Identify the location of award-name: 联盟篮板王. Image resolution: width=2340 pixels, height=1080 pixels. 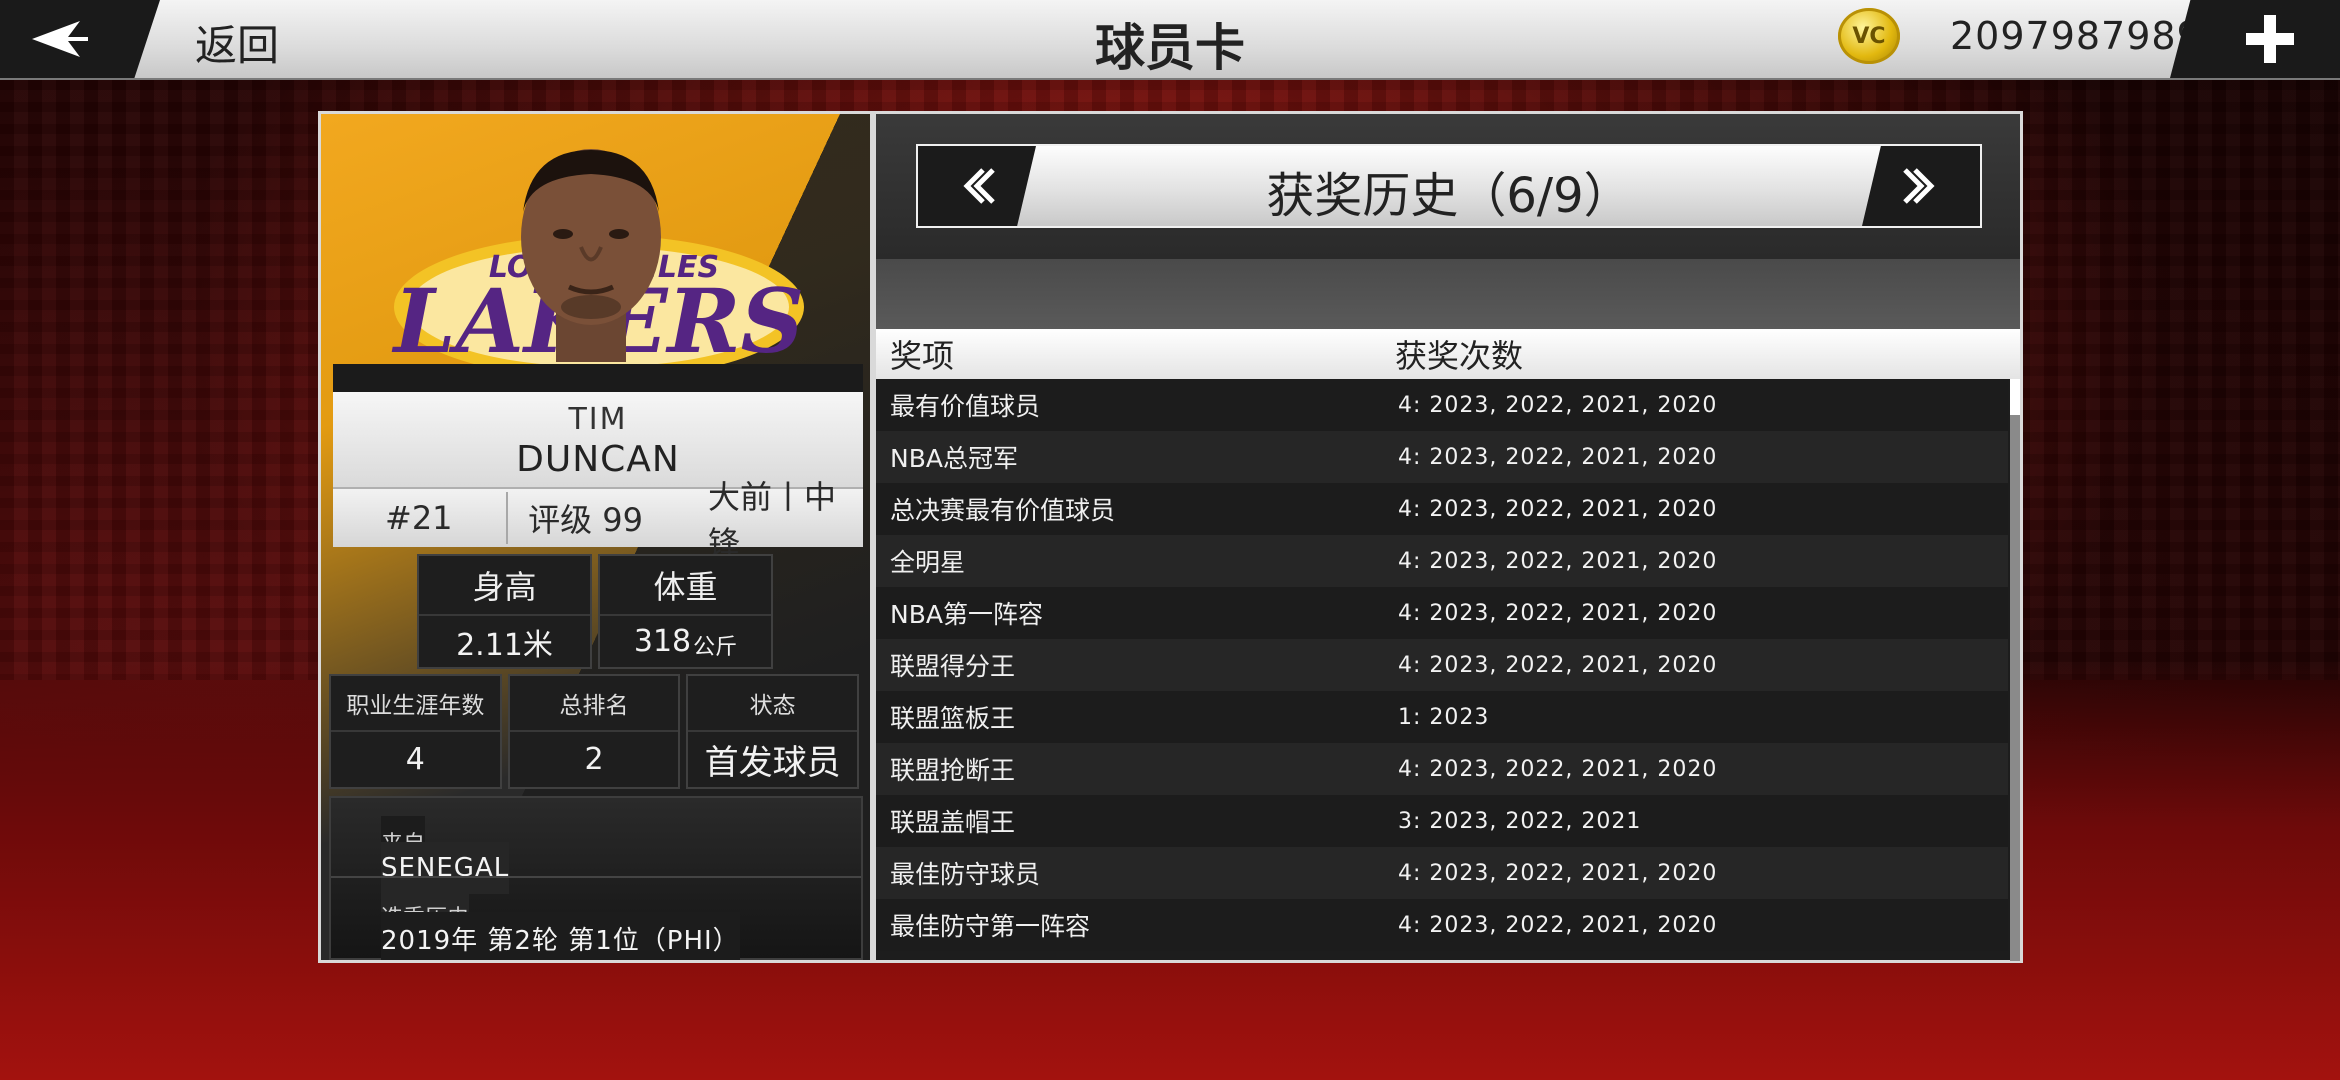
(953, 718).